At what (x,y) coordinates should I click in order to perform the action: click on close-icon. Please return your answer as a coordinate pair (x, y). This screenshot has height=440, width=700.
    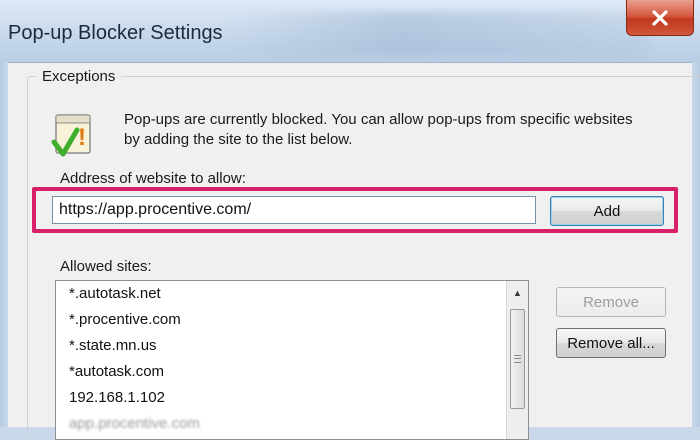
    Looking at the image, I should click on (660, 17).